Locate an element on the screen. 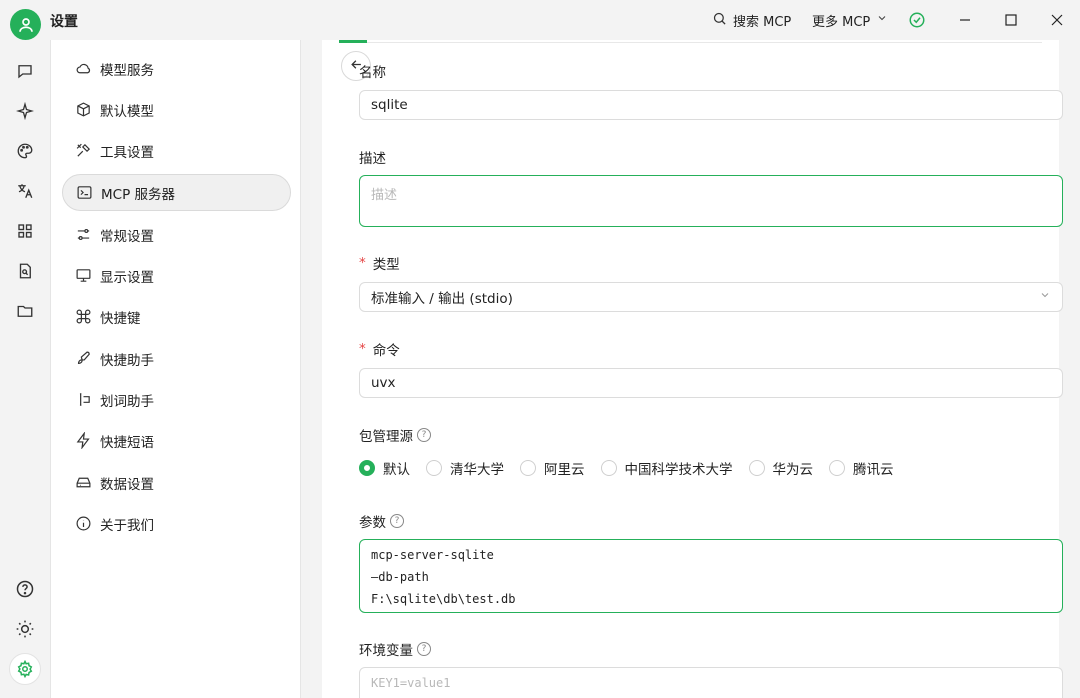 The image size is (1080, 698). radio-ustc: 中国科学技术大学 is located at coordinates (666, 468).